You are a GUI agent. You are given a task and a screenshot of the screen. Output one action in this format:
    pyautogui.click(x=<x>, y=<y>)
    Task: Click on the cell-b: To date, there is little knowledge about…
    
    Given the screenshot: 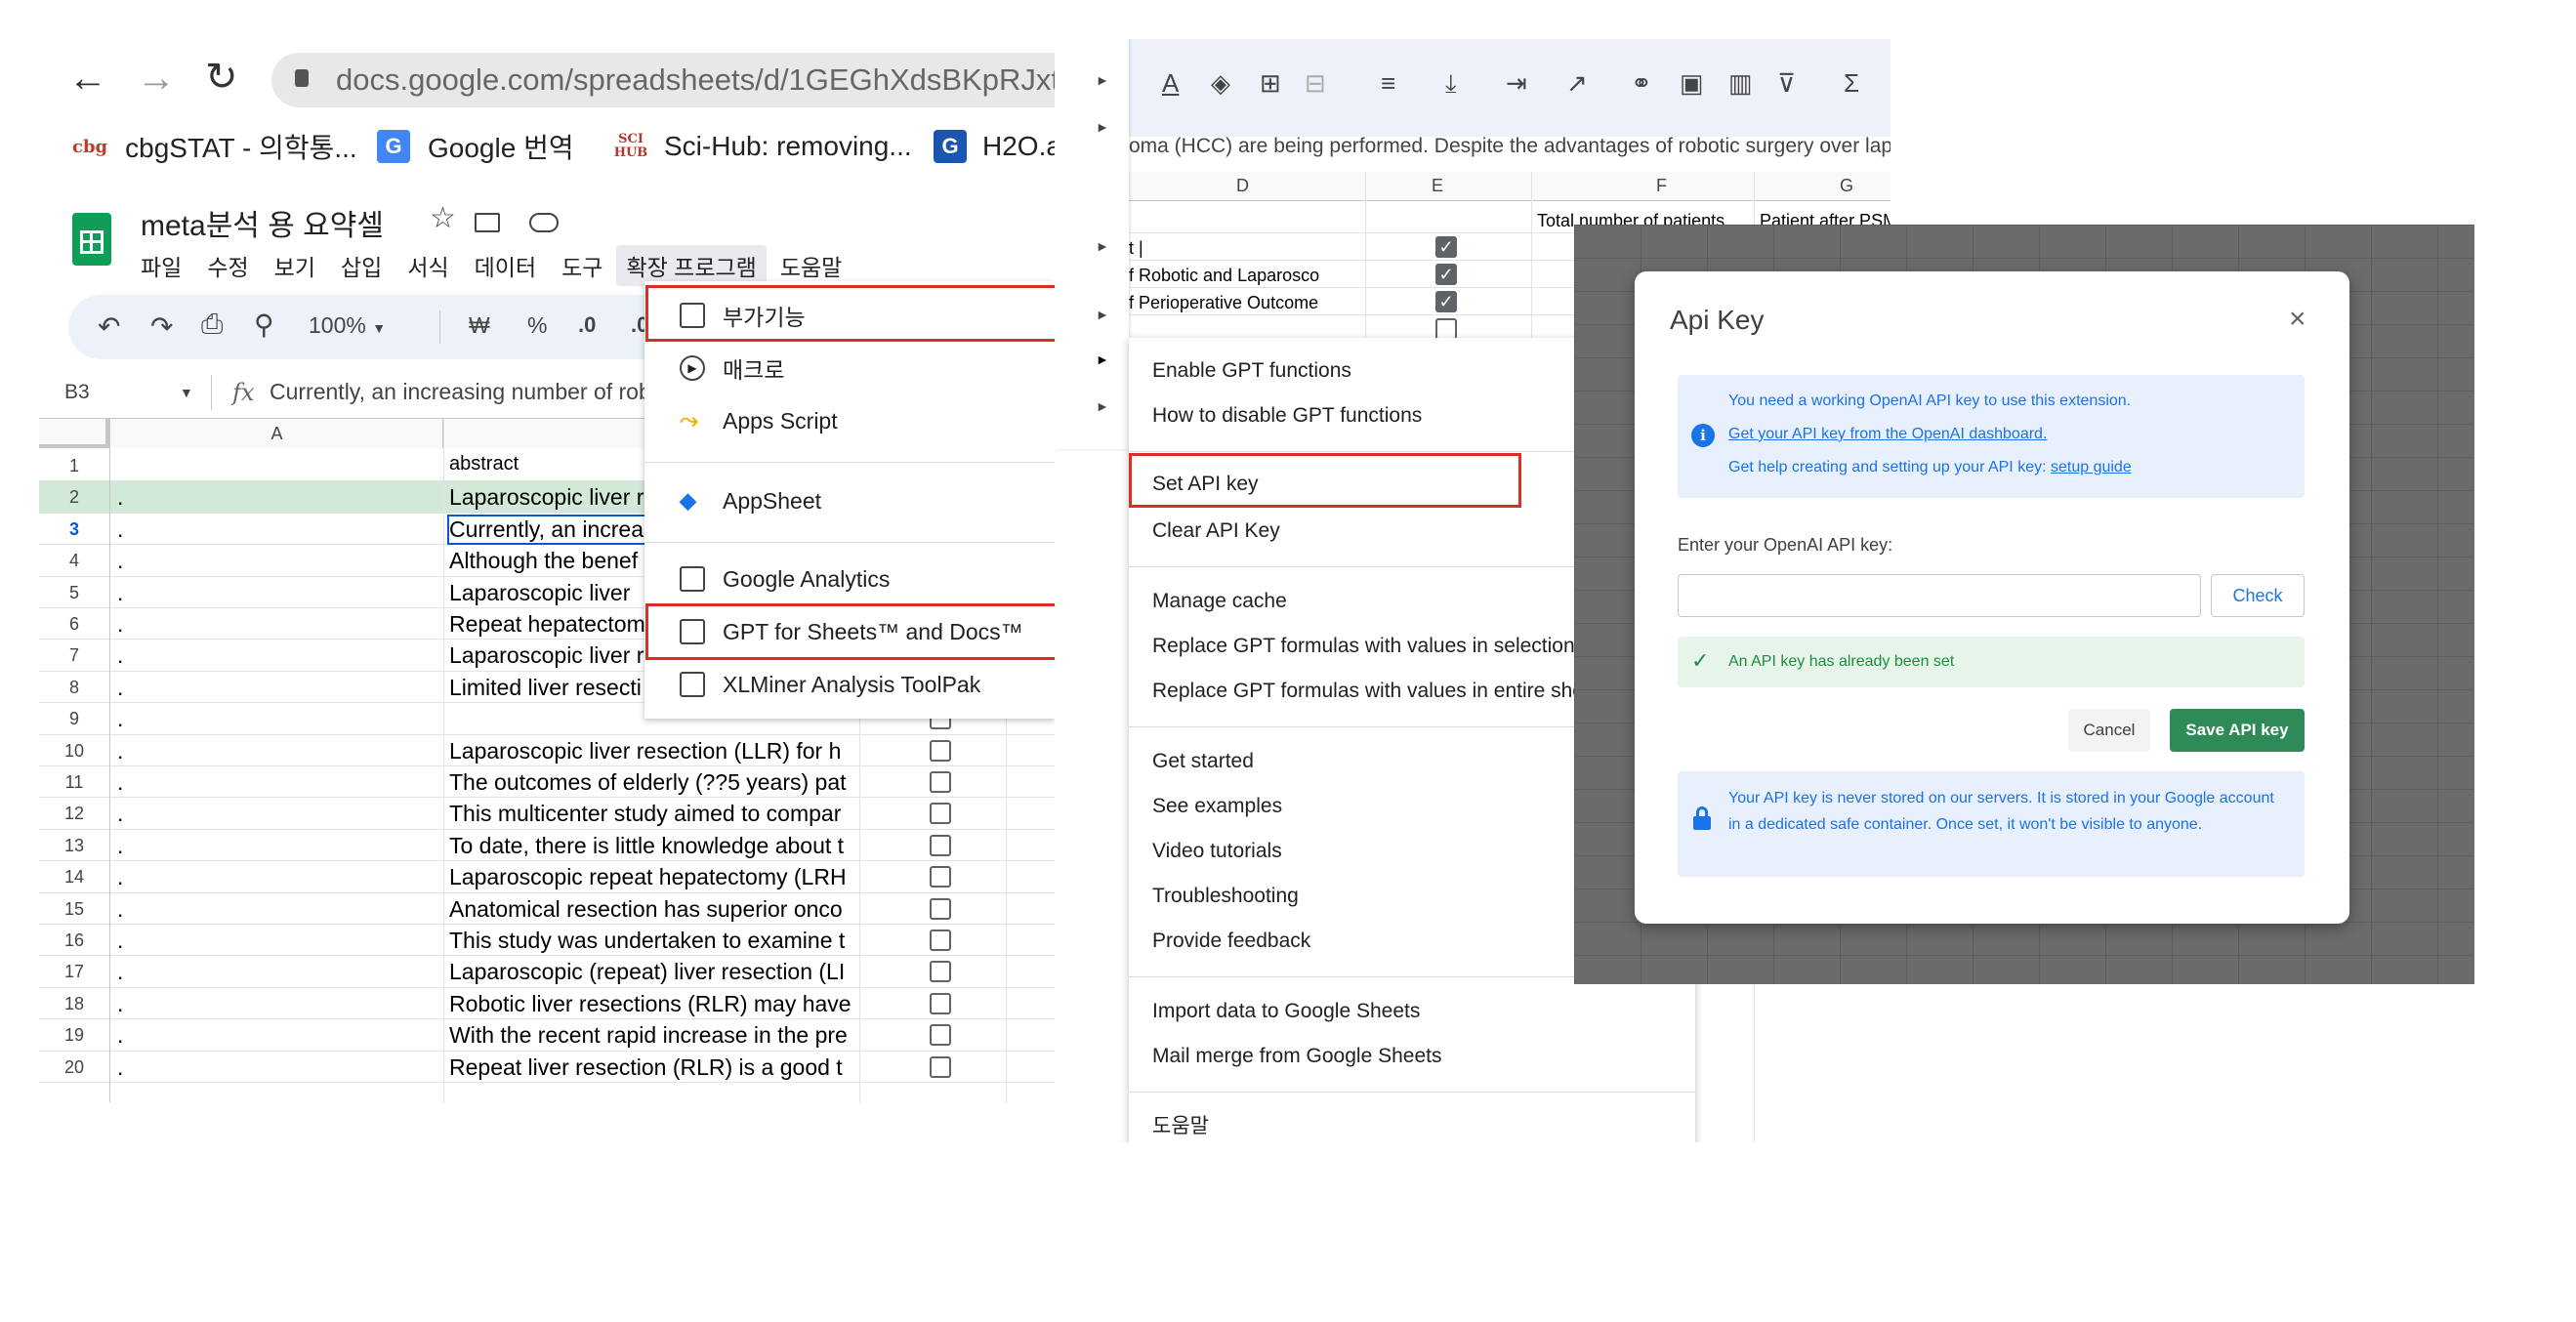 What is the action you would take?
    pyautogui.click(x=653, y=846)
    